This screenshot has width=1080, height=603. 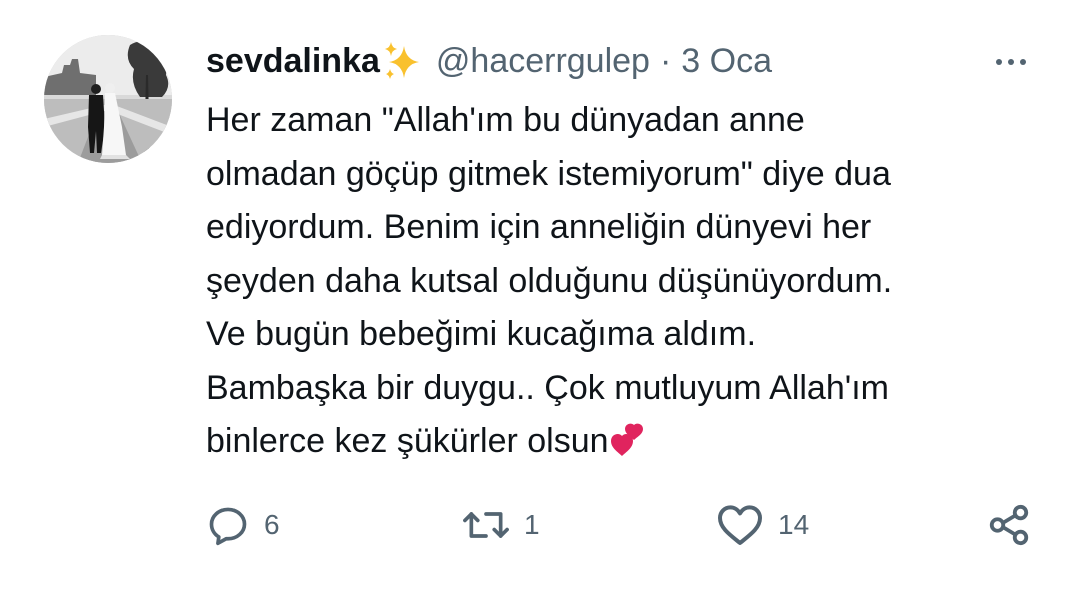 I want to click on tweet-header: sevdalinka @hacerrgulep · 3 Oca, so click(x=489, y=61).